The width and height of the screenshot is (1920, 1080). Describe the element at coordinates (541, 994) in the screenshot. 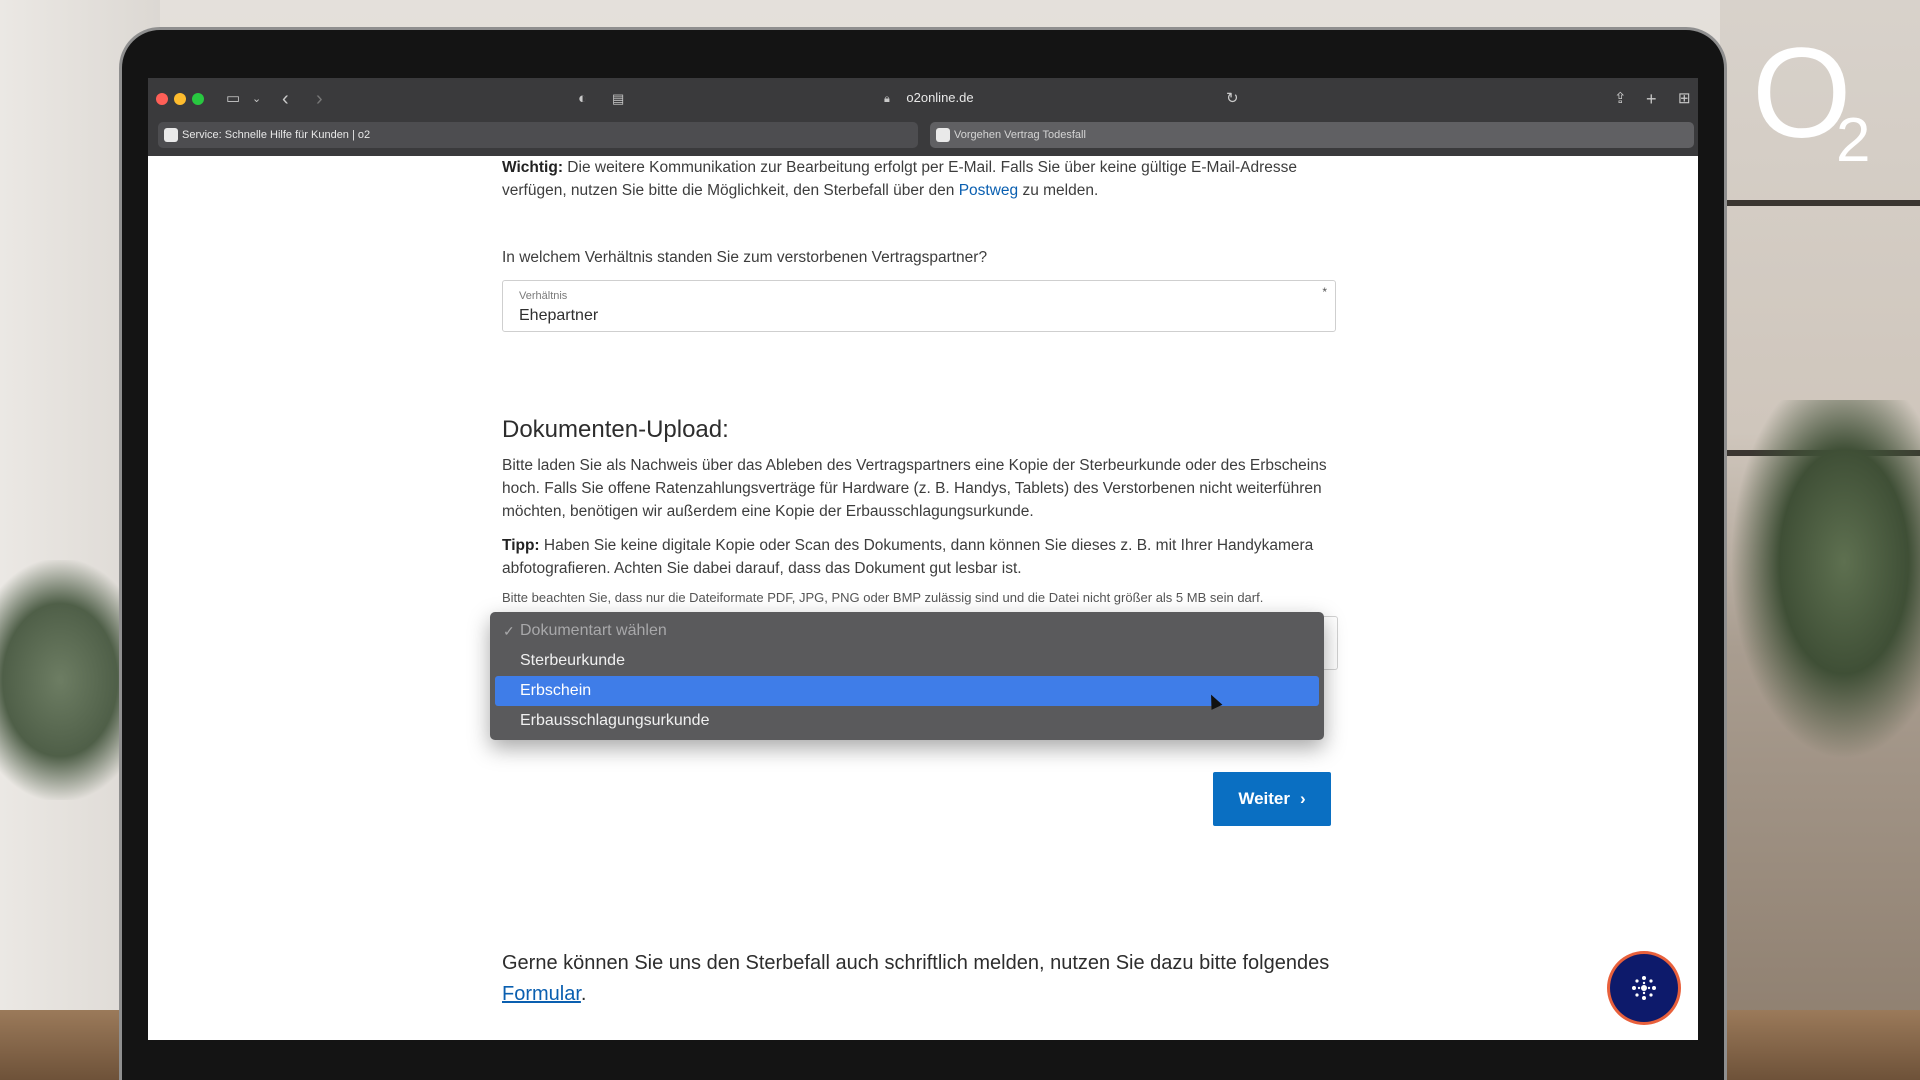

I see `formular-link: Formular` at that location.